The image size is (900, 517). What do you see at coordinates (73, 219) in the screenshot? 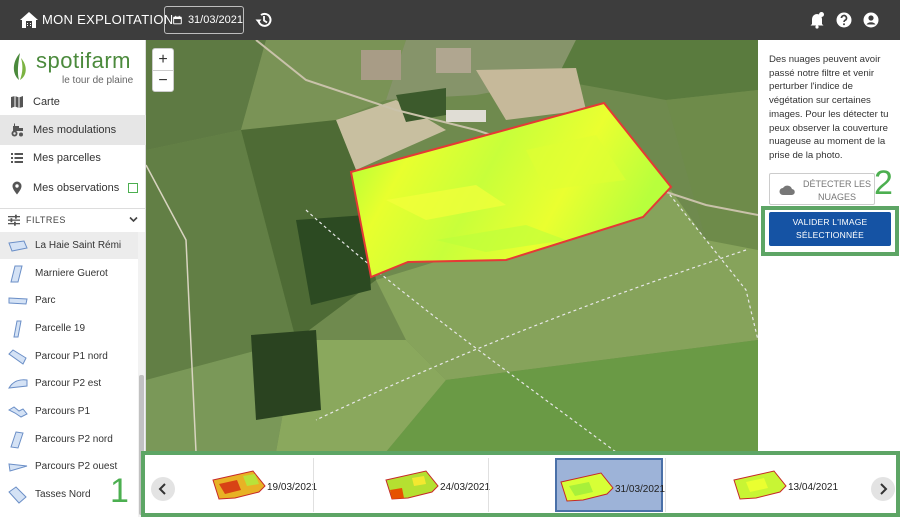
I see `filters-header: FILTRES` at bounding box center [73, 219].